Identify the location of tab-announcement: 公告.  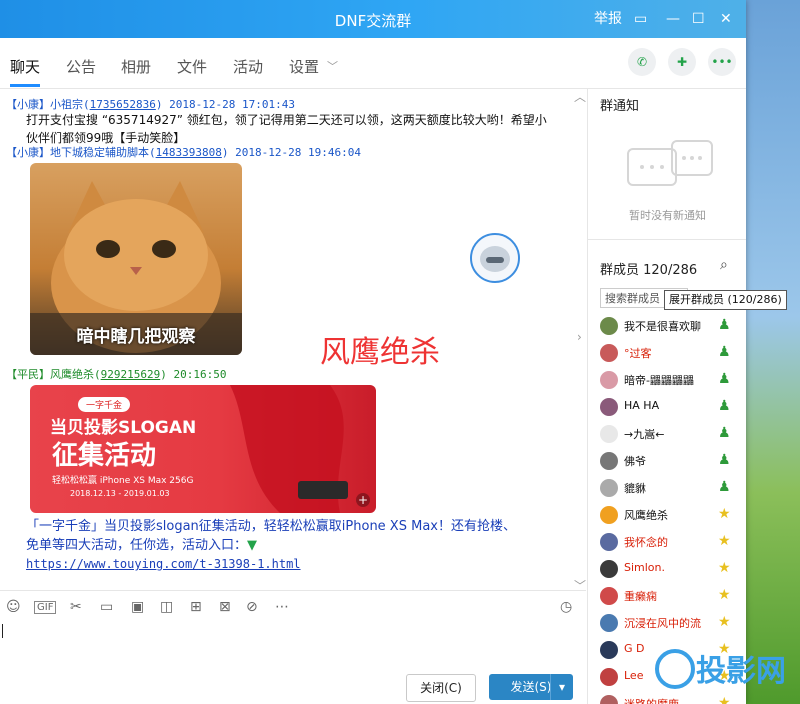
(81, 66).